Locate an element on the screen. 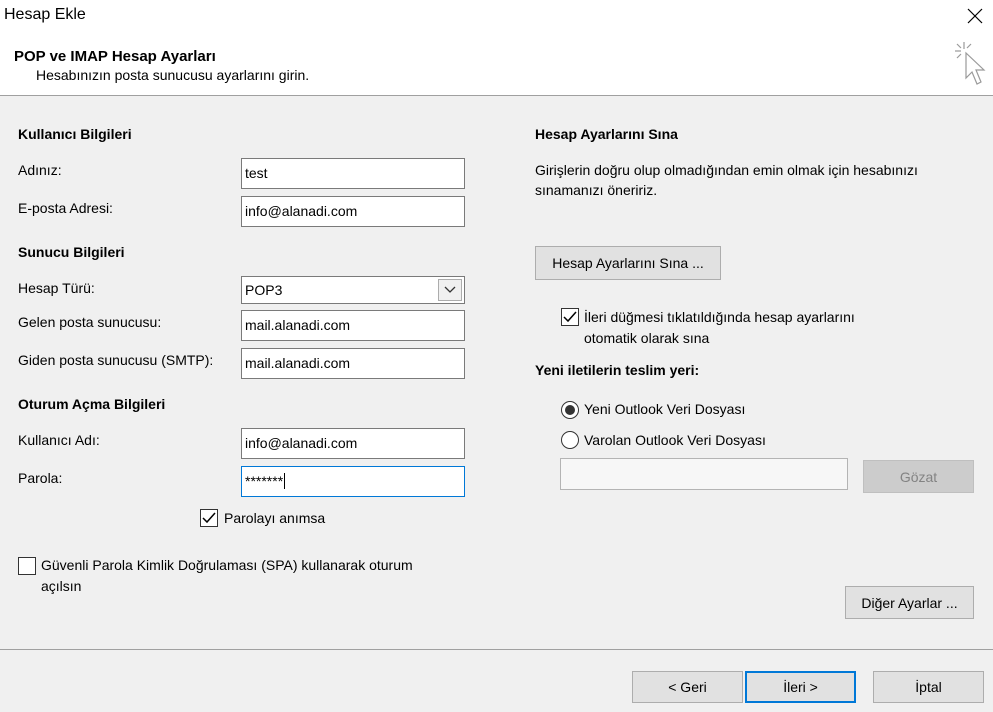 This screenshot has height=712, width=993. test-settings-heading: Hesap Ayarlarını Sına is located at coordinates (606, 134).